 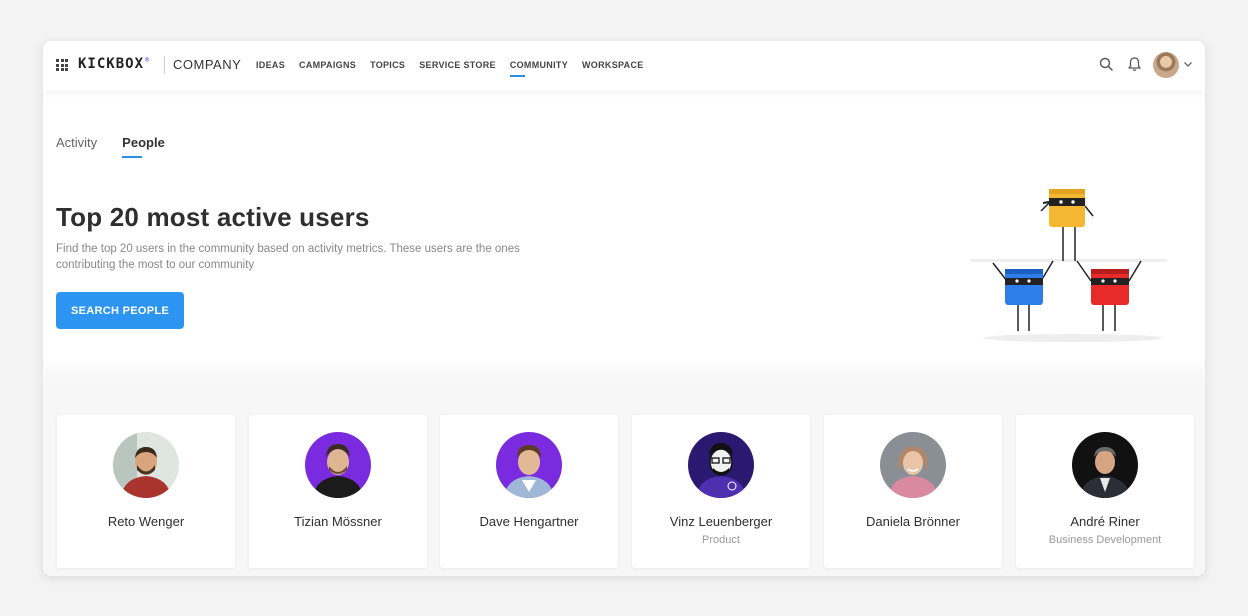 I want to click on search-people-button: SEARCH PEOPLE, so click(x=120, y=310).